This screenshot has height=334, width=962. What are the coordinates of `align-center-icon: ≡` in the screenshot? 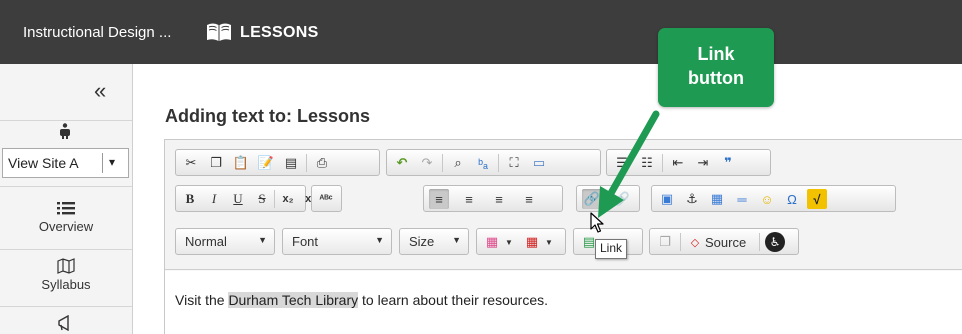 It's located at (469, 199).